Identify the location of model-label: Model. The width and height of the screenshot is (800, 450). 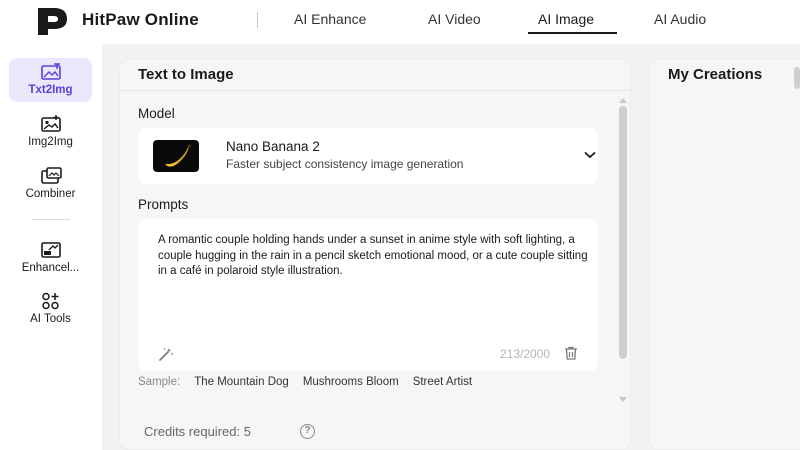
(156, 113).